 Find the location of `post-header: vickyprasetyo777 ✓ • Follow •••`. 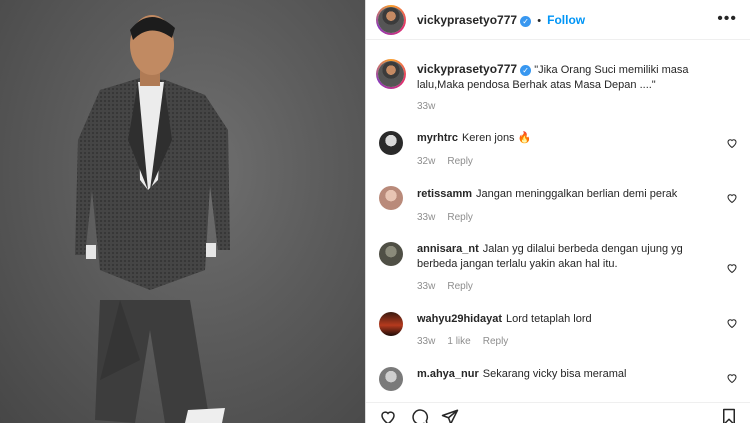

post-header: vickyprasetyo777 ✓ • Follow ••• is located at coordinates (558, 20).